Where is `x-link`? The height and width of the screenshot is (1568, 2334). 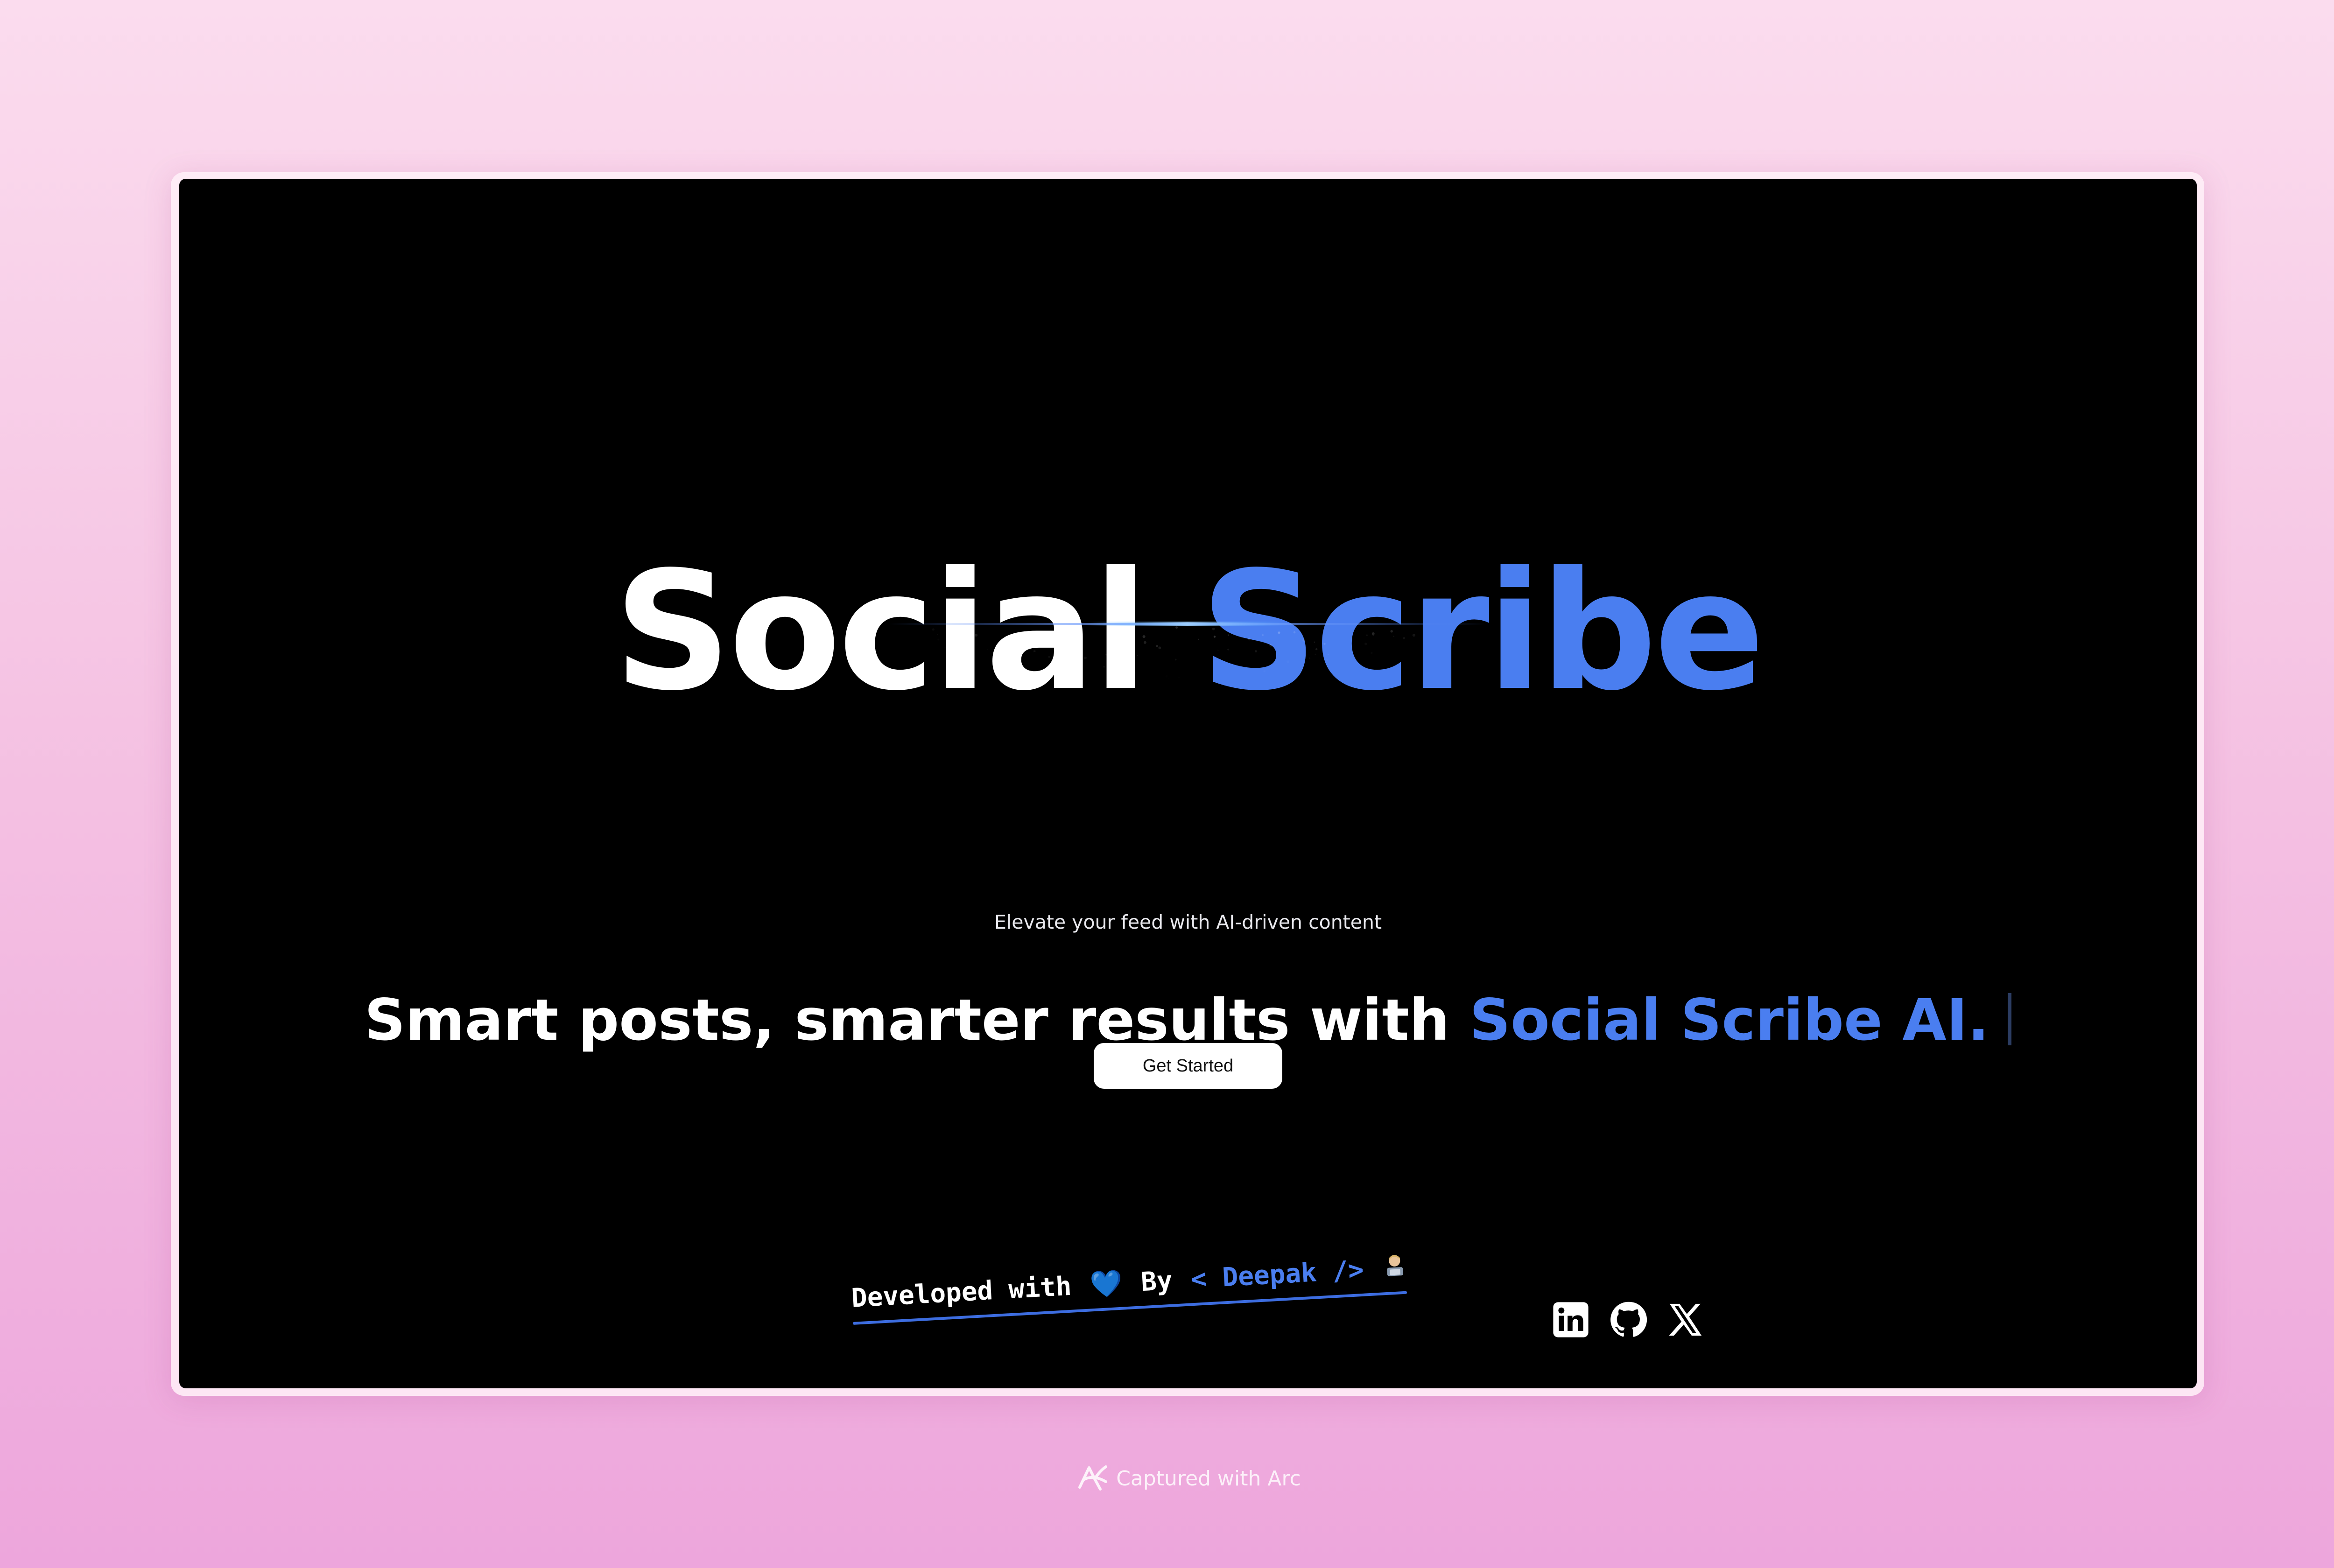
x-link is located at coordinates (1685, 1320).